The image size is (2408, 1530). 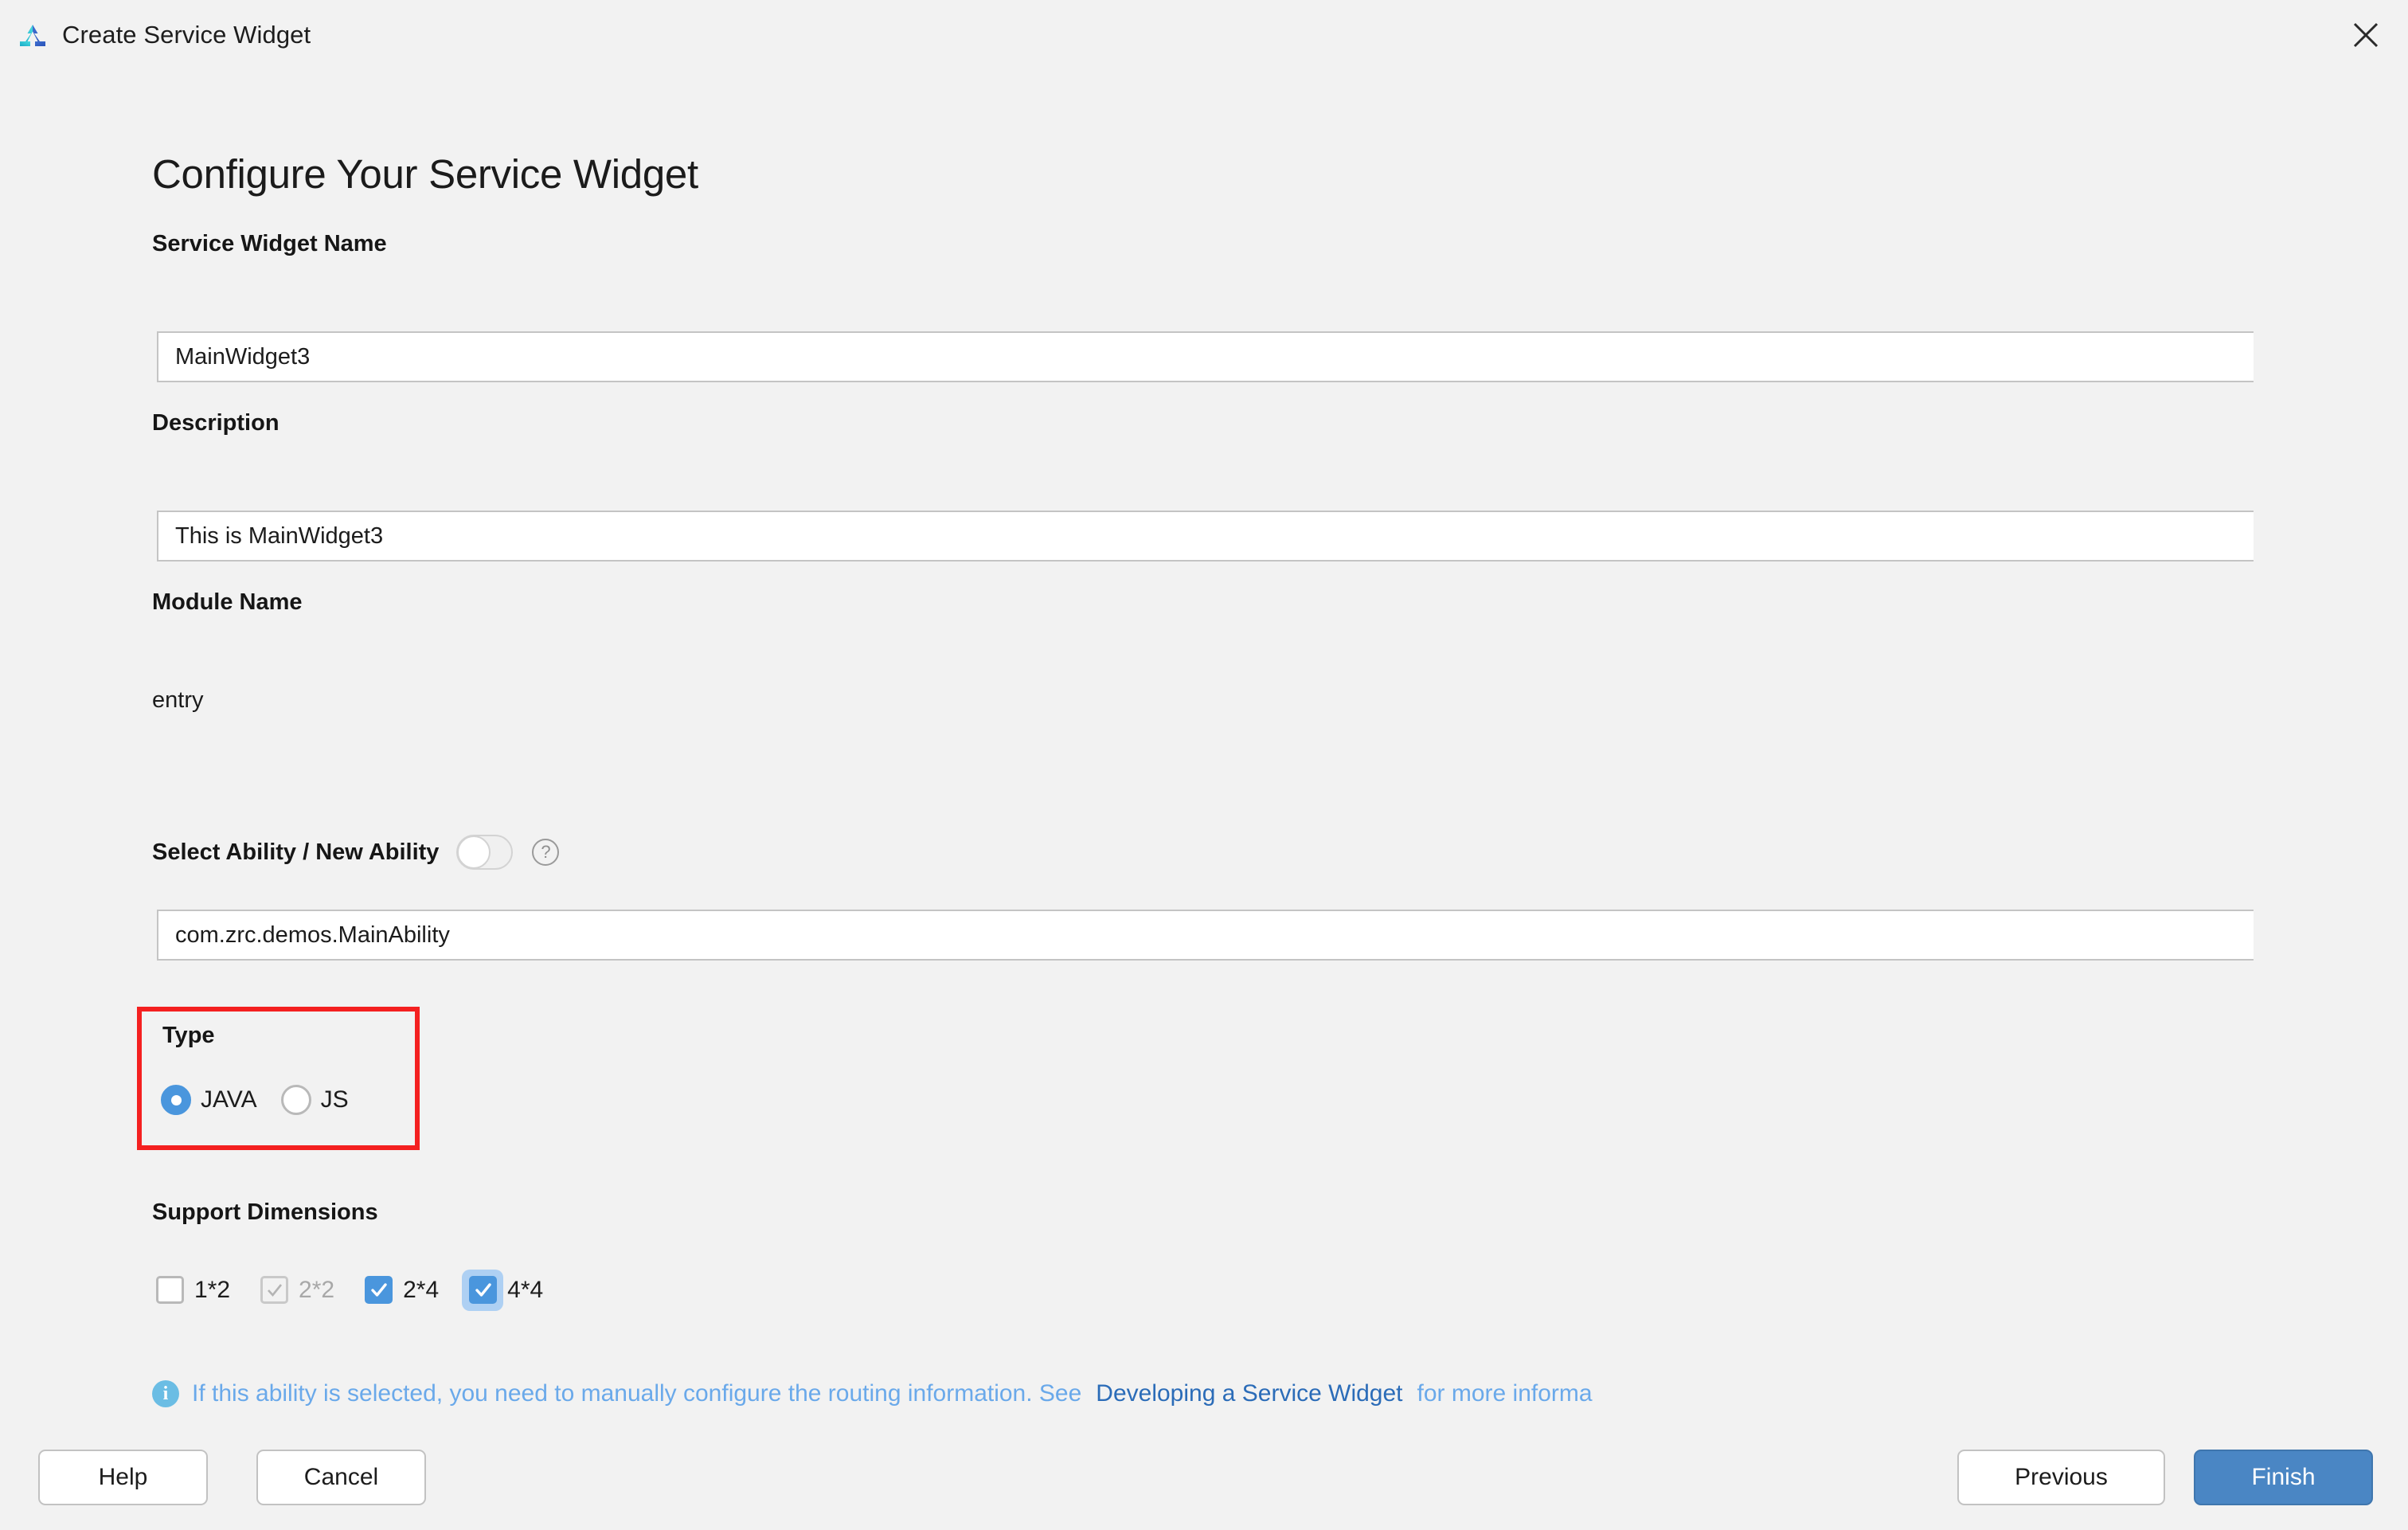 I want to click on radio-selected-icon, so click(x=176, y=1100).